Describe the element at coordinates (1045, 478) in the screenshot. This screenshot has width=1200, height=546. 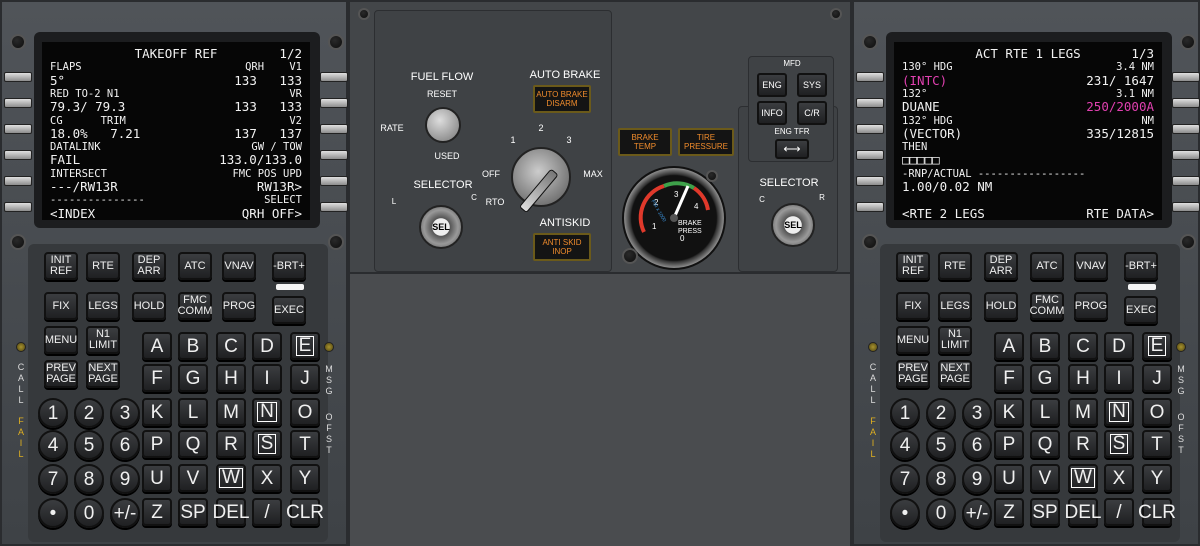
I see `key-21: V` at that location.